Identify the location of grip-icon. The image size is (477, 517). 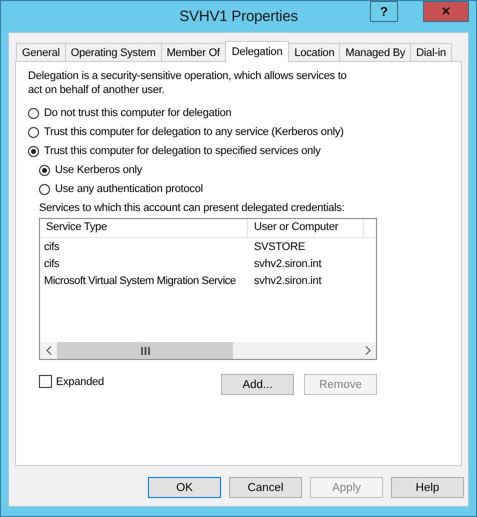
(145, 350).